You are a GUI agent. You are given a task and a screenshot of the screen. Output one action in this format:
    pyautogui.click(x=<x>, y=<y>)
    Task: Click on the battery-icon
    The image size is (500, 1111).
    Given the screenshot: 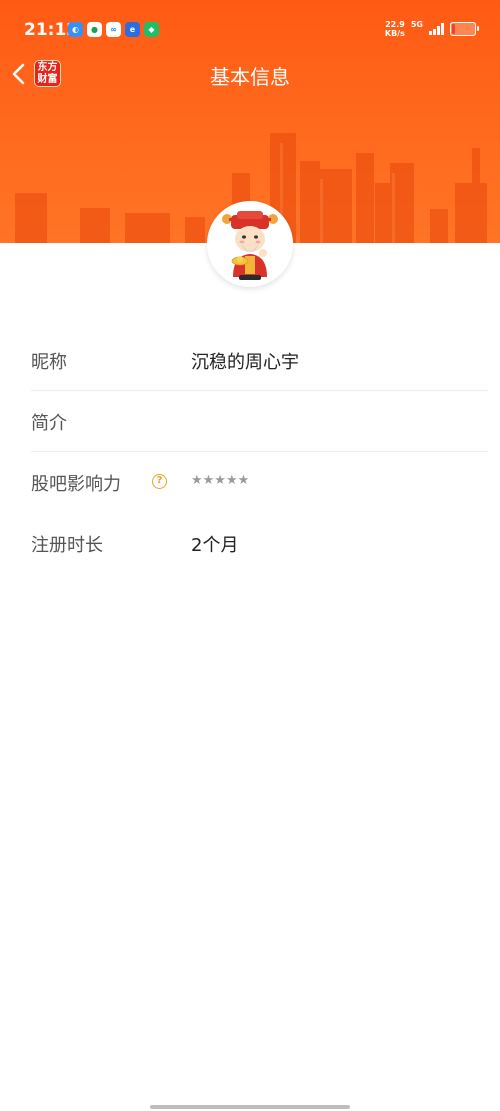 What is the action you would take?
    pyautogui.click(x=464, y=29)
    